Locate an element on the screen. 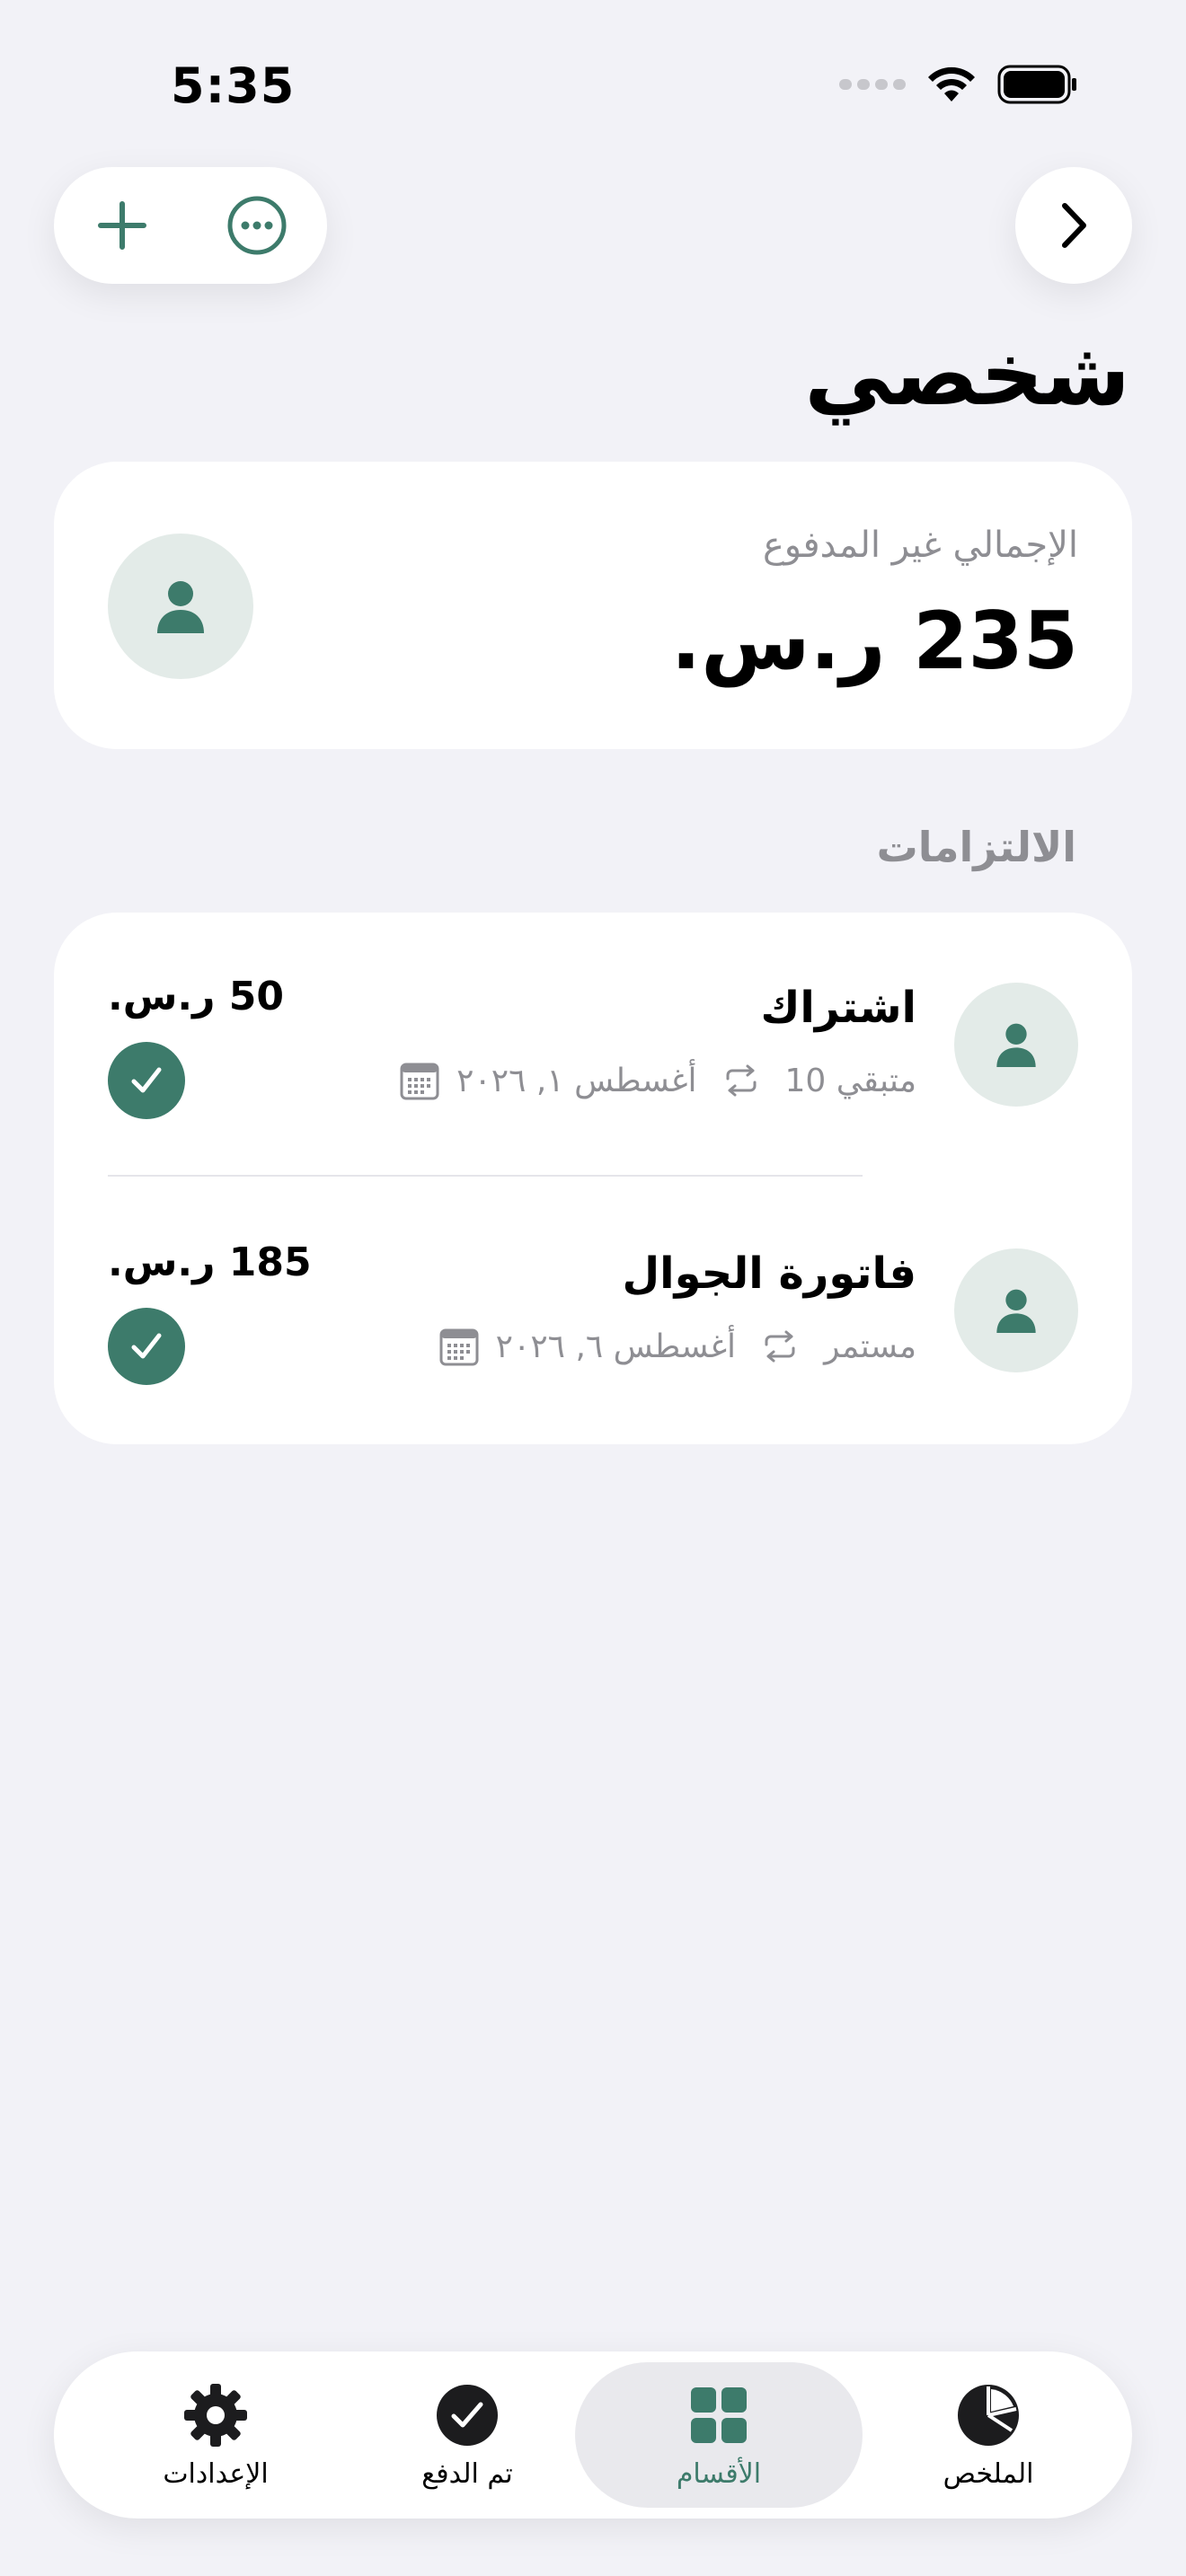 Image resolution: width=1186 pixels, height=2576 pixels. item-meta: أغسطس ١, ٢٠٢٦ متبقي 10 is located at coordinates (637, 1080).